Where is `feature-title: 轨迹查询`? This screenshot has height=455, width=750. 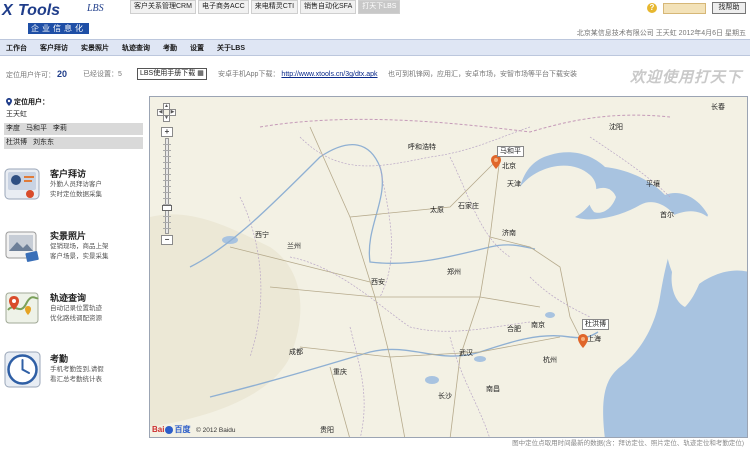 feature-title: 轨迹查询 is located at coordinates (68, 298).